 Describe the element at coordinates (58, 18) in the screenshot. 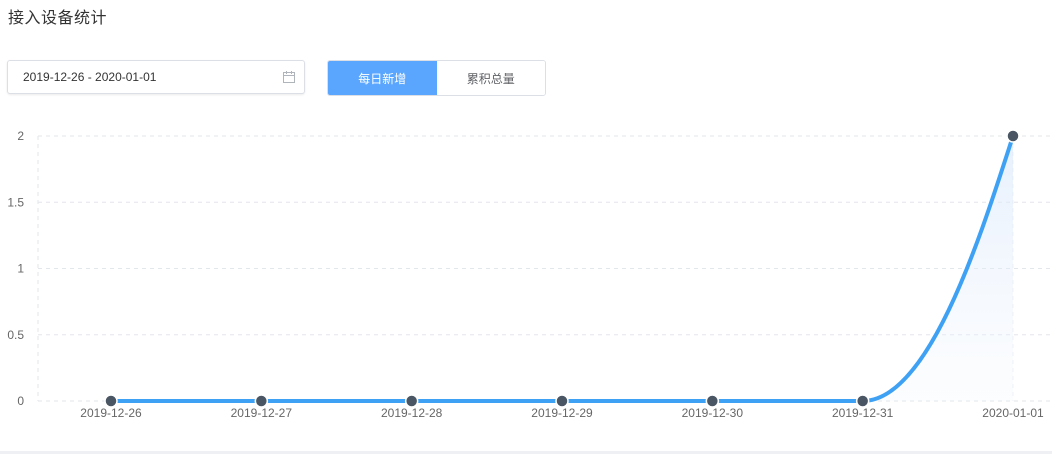

I see `page-title: 接入设备统计` at that location.